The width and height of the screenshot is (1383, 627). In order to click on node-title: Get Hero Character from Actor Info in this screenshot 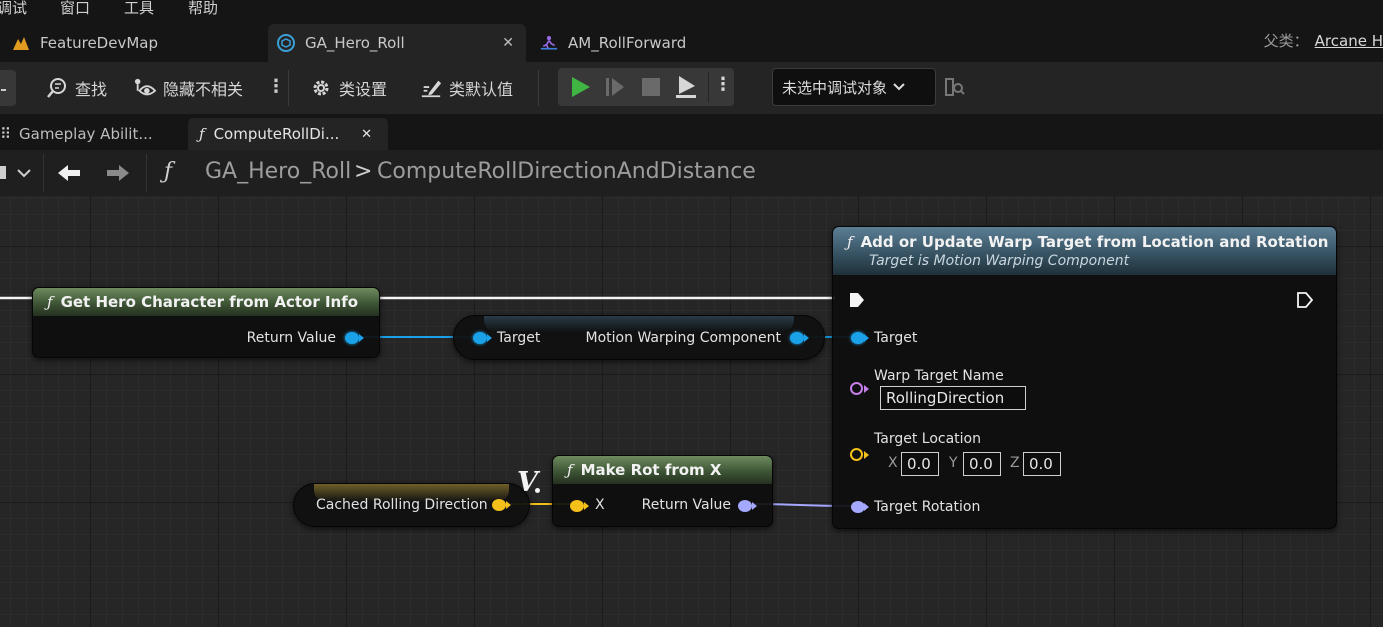, I will do `click(209, 302)`.